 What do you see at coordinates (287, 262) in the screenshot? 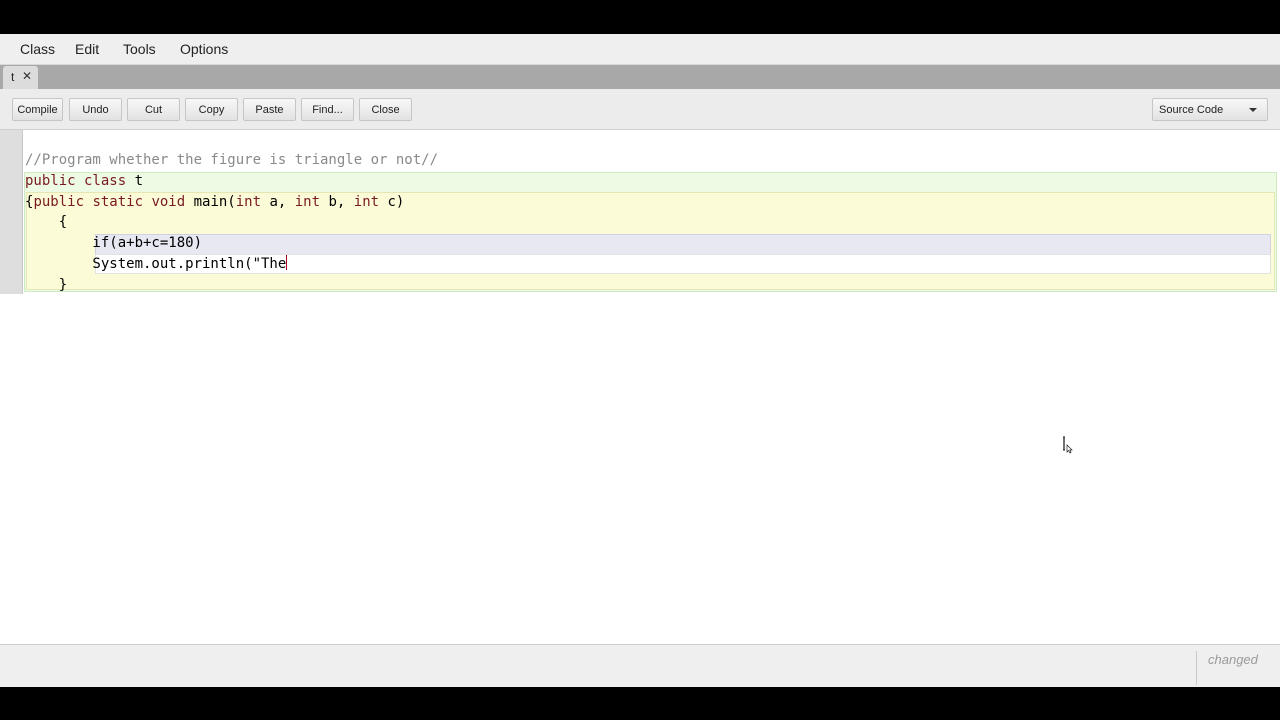
I see `text-caret` at bounding box center [287, 262].